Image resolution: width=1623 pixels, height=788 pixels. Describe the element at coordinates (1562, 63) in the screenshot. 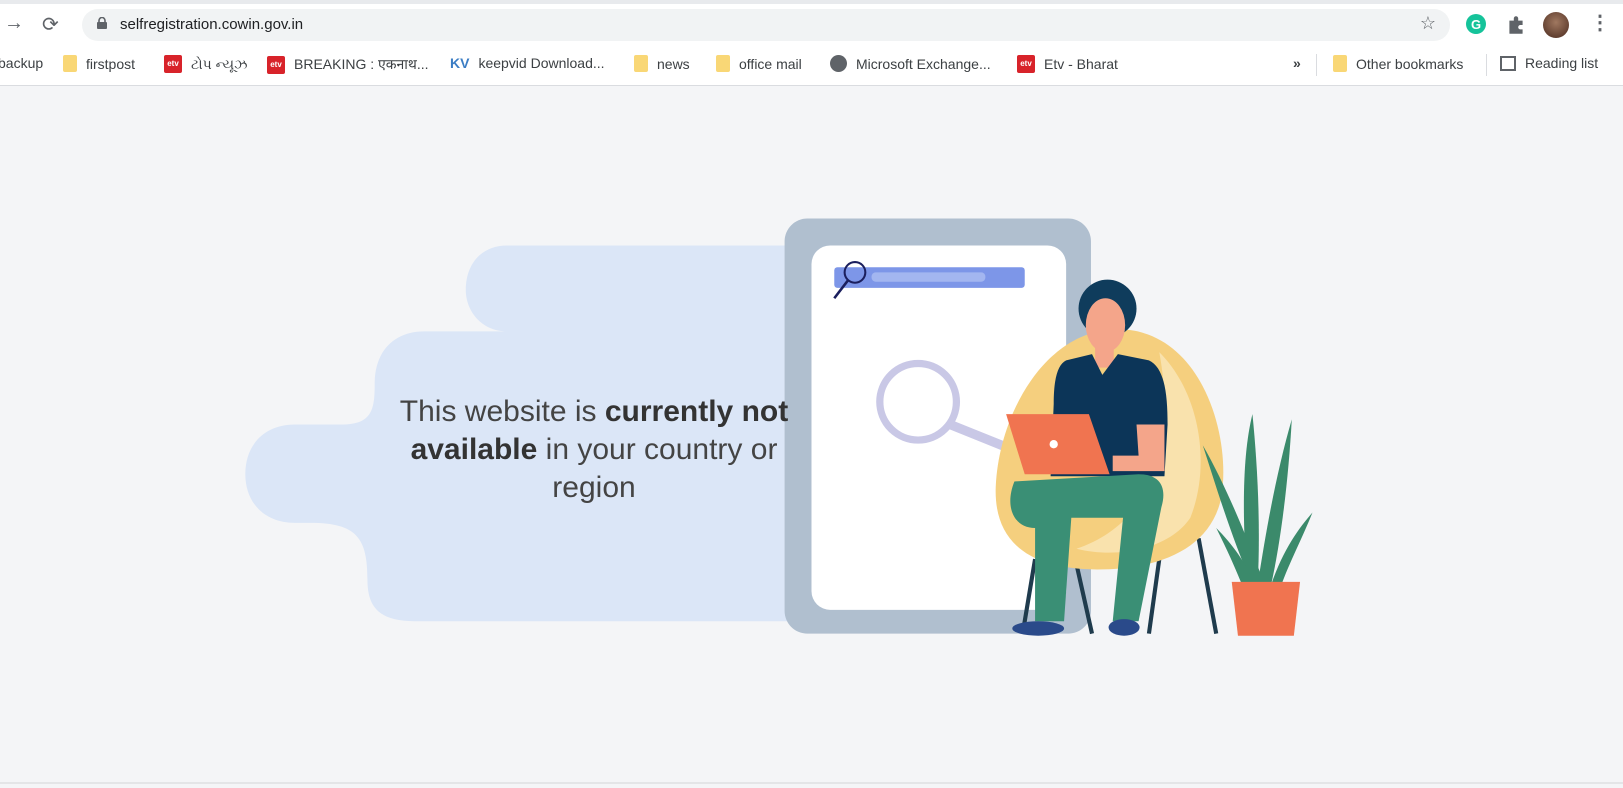

I see `bookmark-label: Reading list` at that location.